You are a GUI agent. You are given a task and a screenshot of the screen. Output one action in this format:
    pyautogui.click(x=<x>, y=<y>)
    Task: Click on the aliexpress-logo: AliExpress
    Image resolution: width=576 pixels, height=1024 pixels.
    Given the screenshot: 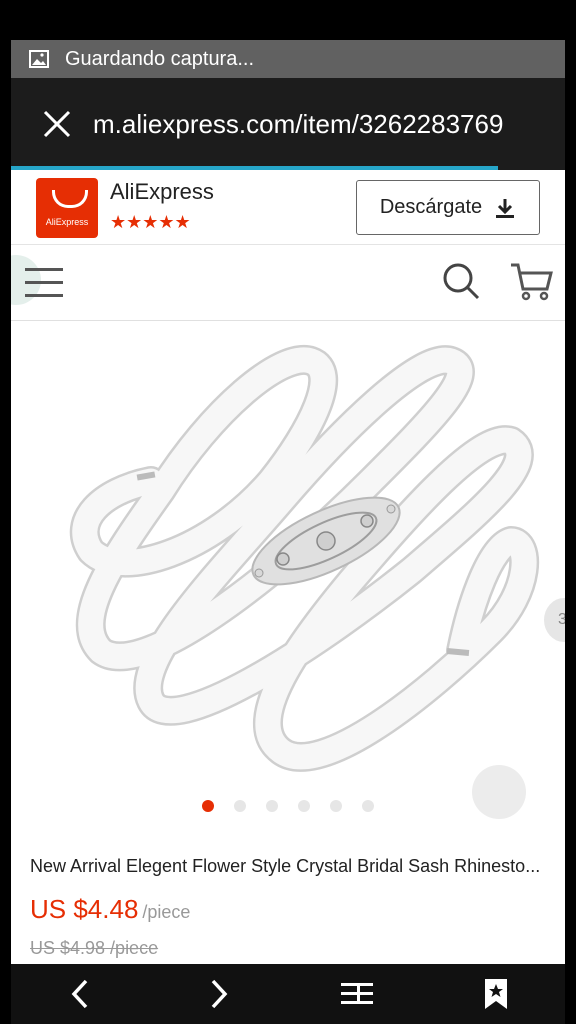 What is the action you would take?
    pyautogui.click(x=67, y=208)
    